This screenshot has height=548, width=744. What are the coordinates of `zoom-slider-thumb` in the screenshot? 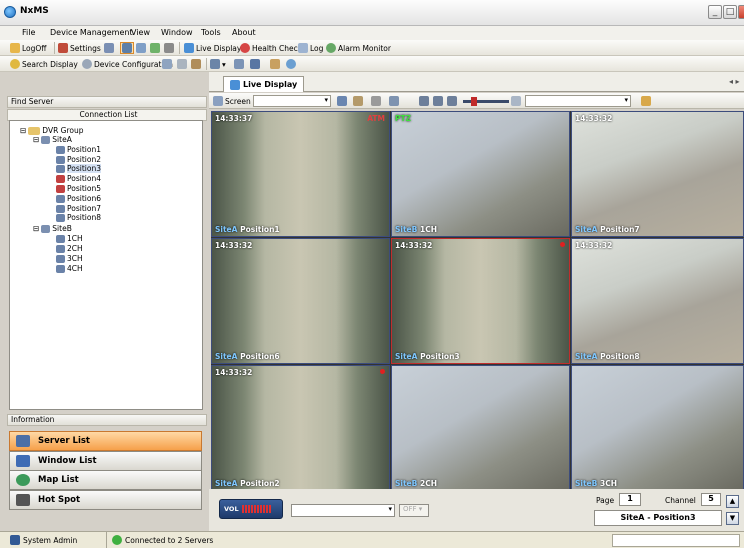 It's located at (474, 101).